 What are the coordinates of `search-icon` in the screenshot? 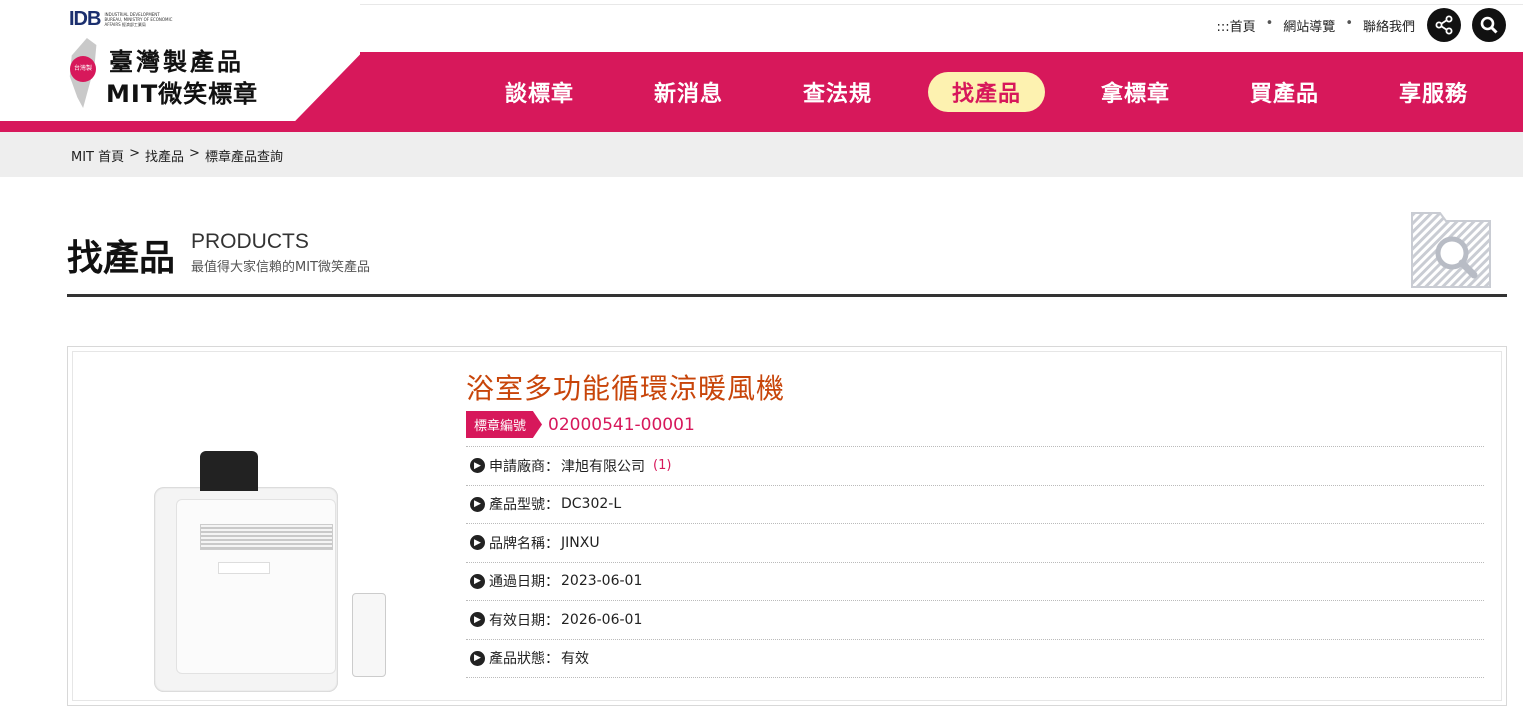 It's located at (1489, 25).